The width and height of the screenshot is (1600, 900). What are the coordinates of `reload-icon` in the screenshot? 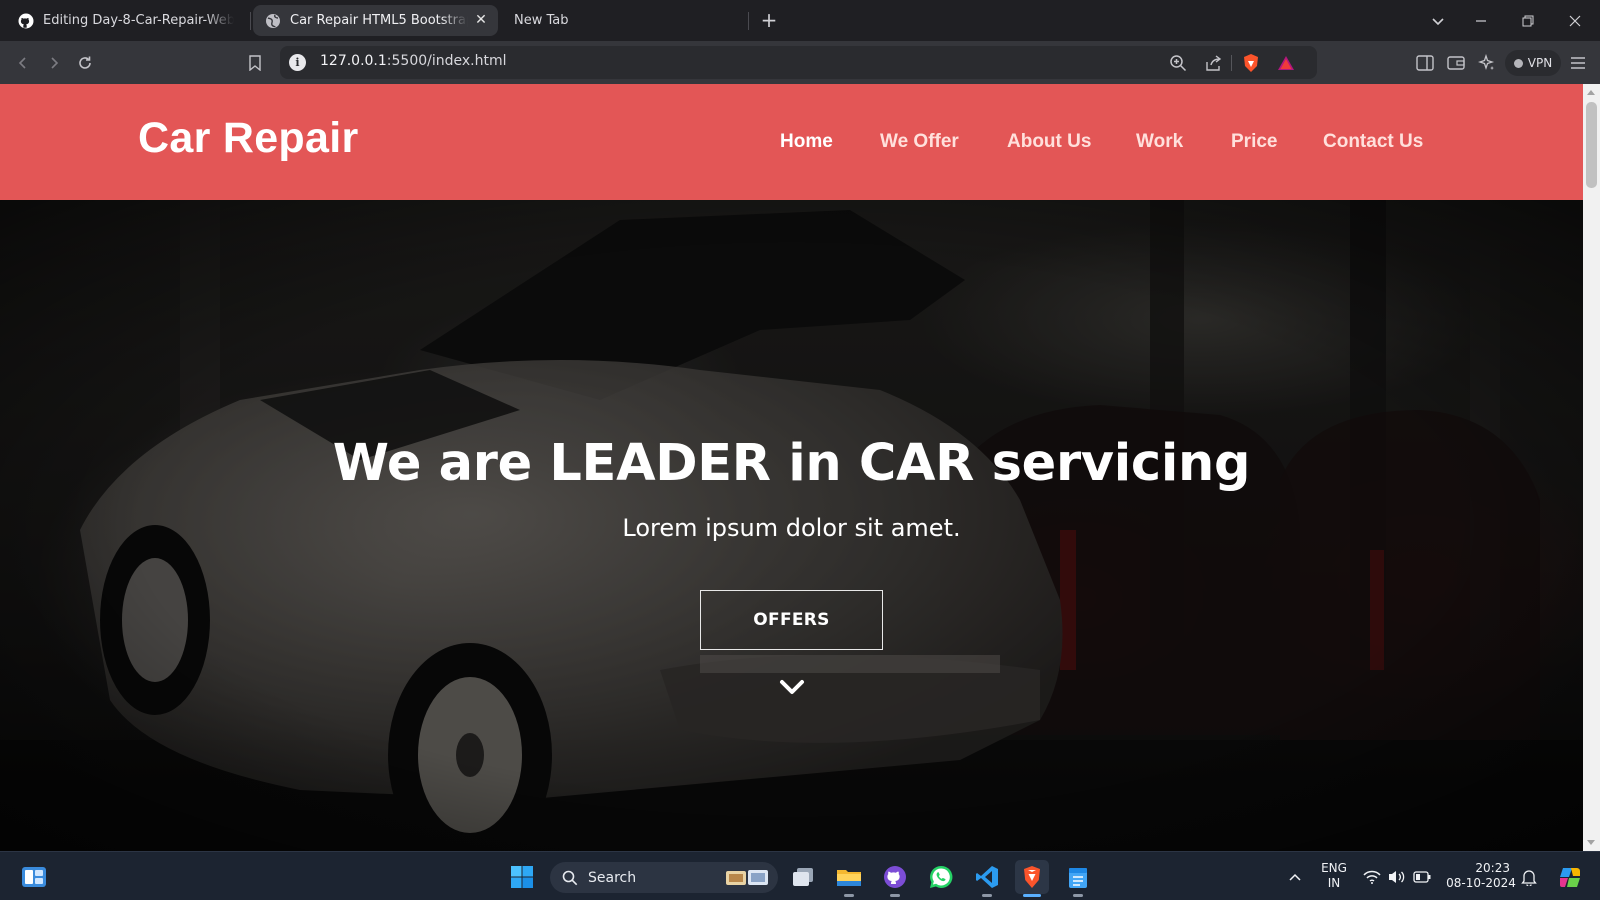 It's located at (85, 63).